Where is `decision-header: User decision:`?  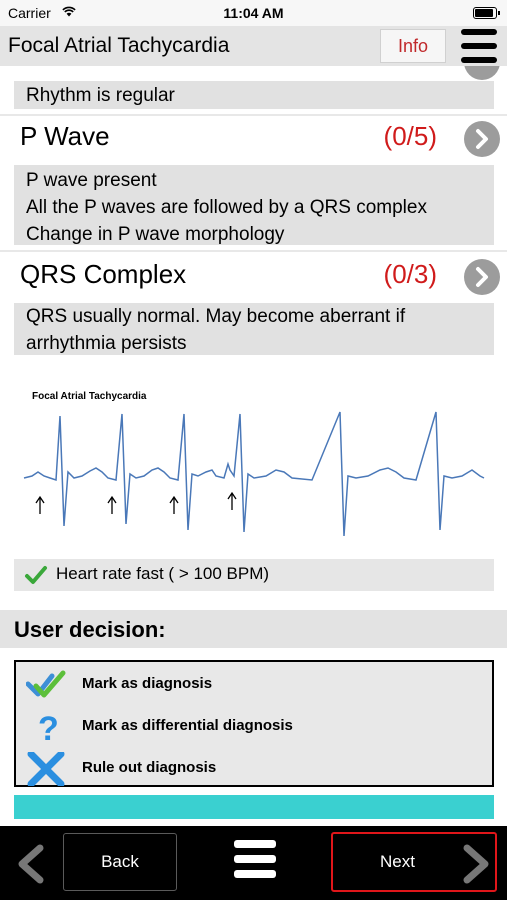
decision-header: User decision: is located at coordinates (253, 629).